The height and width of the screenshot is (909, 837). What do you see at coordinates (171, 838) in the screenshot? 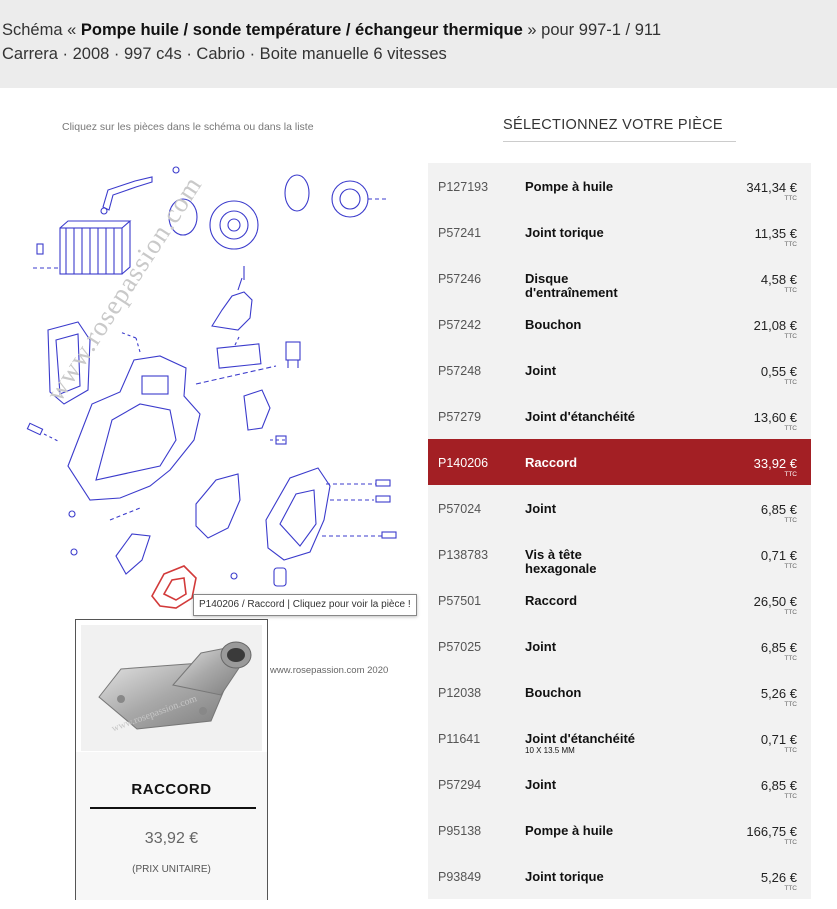
I see `popup-price: 33,92 €` at bounding box center [171, 838].